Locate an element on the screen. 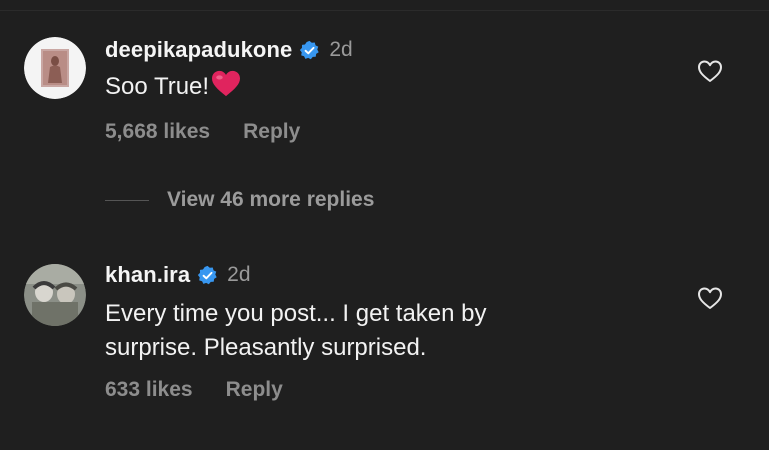 This screenshot has width=769, height=450. likes-count: 633 likes is located at coordinates (149, 390).